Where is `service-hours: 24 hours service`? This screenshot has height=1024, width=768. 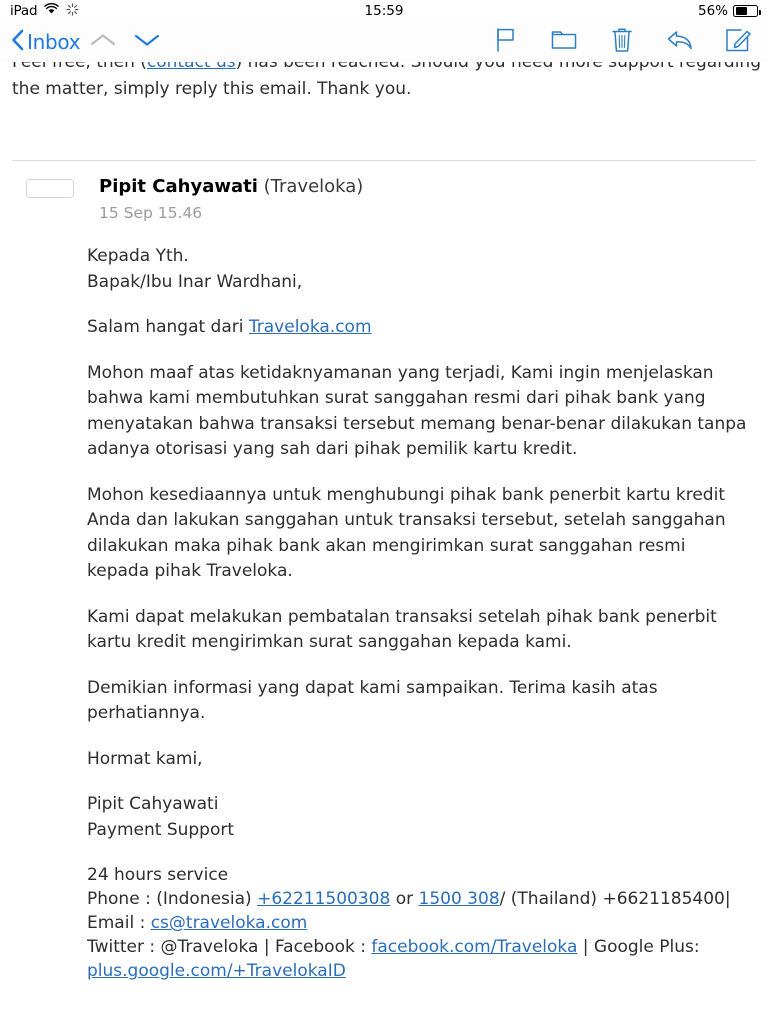 service-hours: 24 hours service is located at coordinates (158, 875).